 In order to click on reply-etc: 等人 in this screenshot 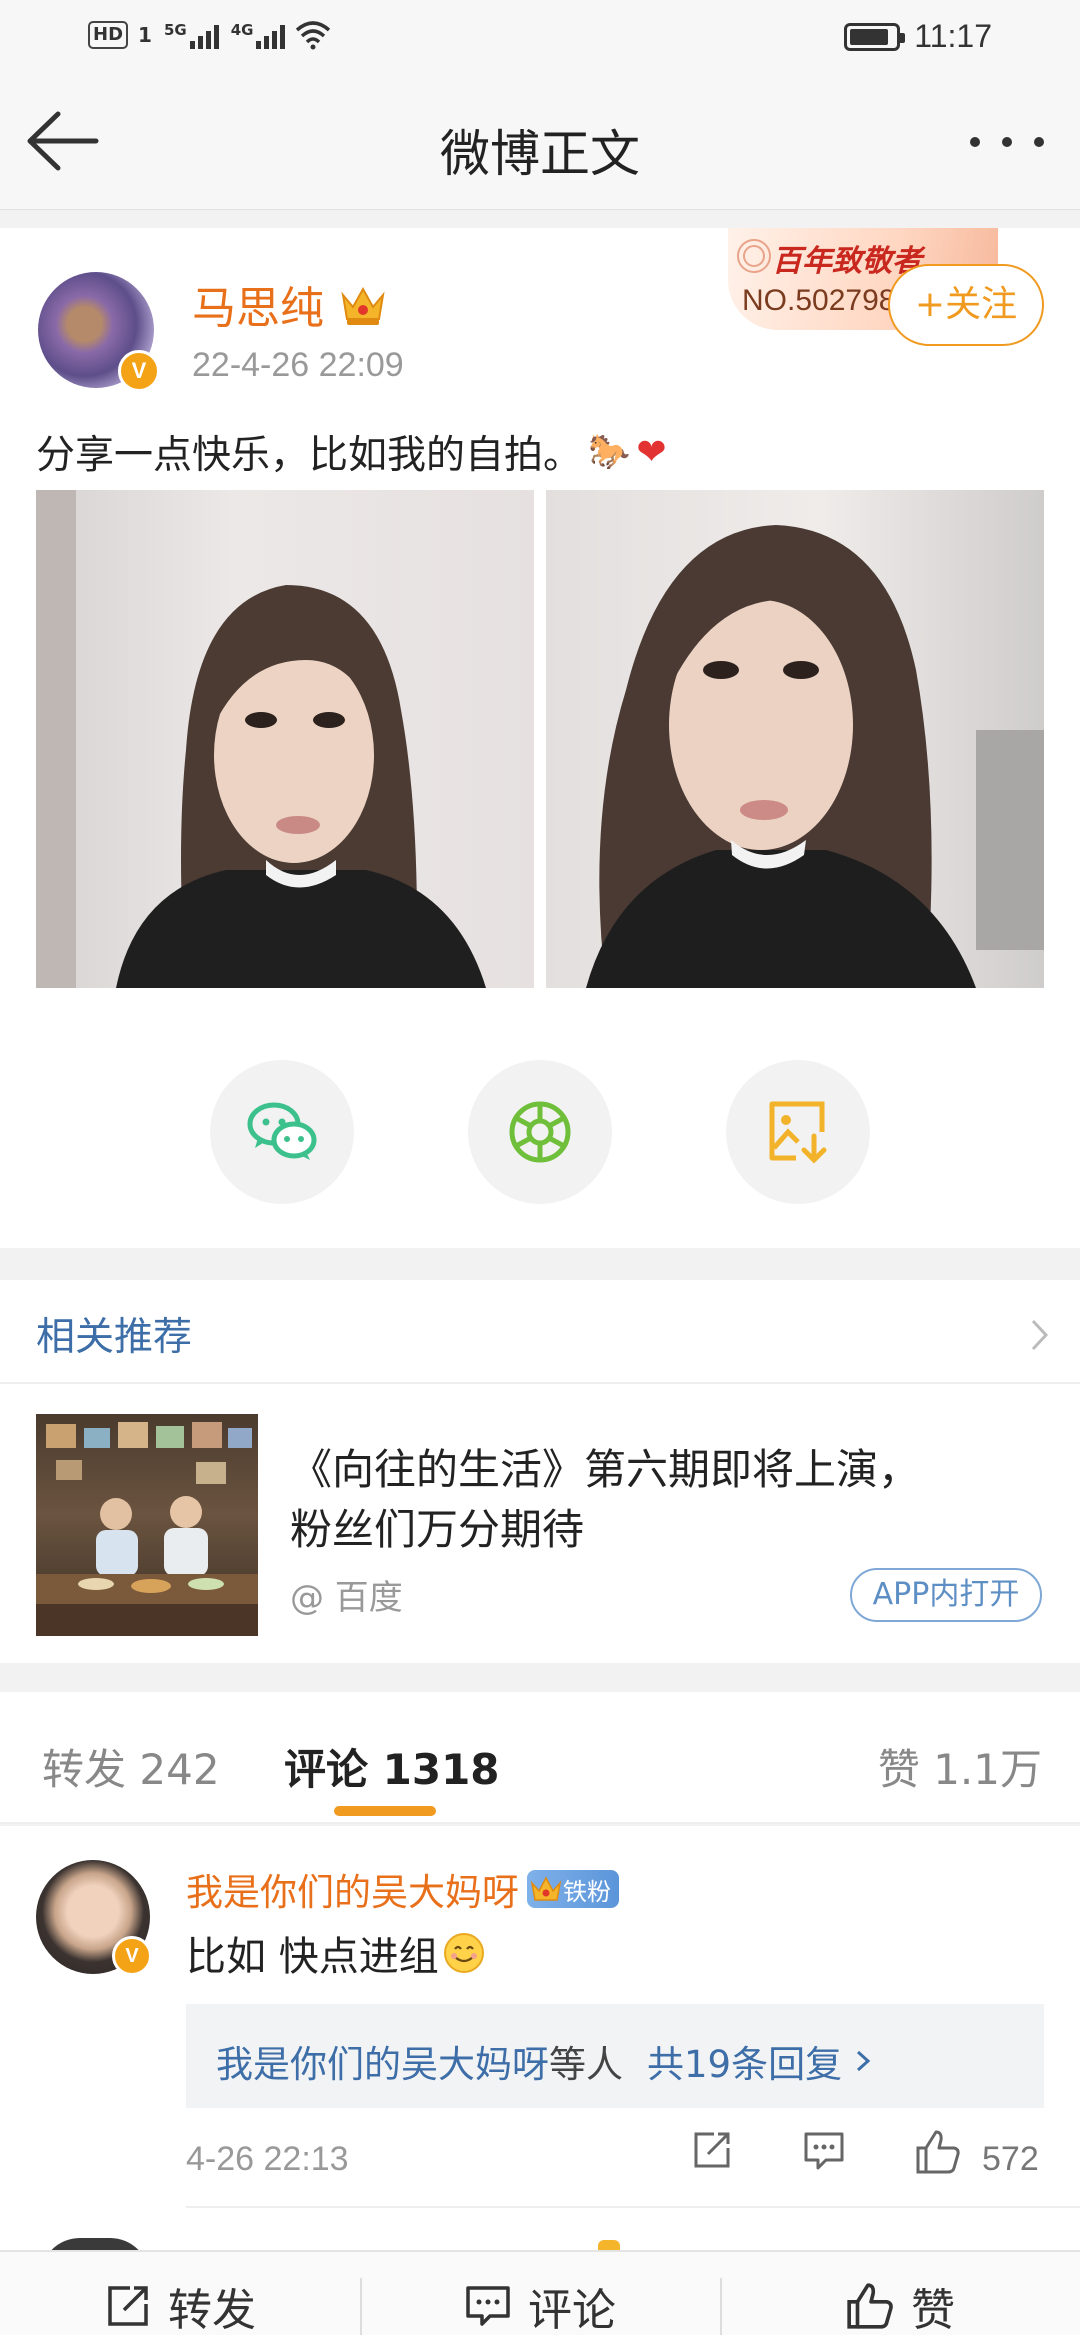, I will do `click(586, 2064)`.